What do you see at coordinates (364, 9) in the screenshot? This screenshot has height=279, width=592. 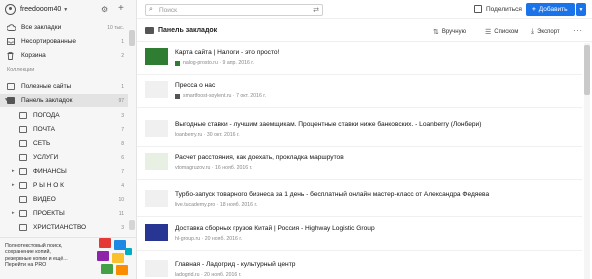 I see `header: ⌕ Поиск ⇄ Поделиться + Добавить ▼` at bounding box center [364, 9].